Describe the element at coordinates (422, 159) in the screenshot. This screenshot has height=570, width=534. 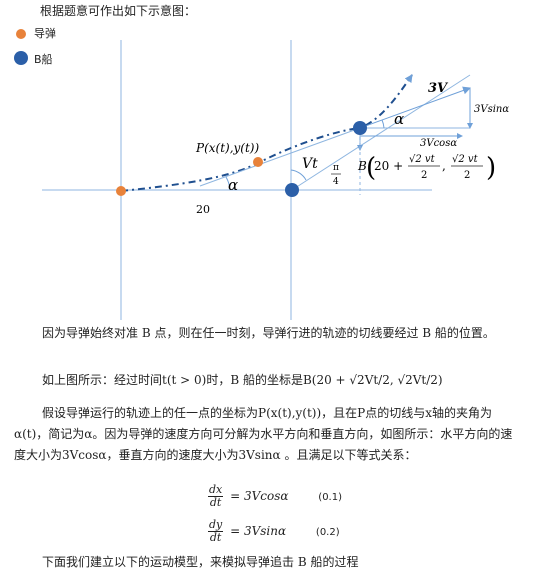
I see `label-b-num1: √2 vt` at that location.